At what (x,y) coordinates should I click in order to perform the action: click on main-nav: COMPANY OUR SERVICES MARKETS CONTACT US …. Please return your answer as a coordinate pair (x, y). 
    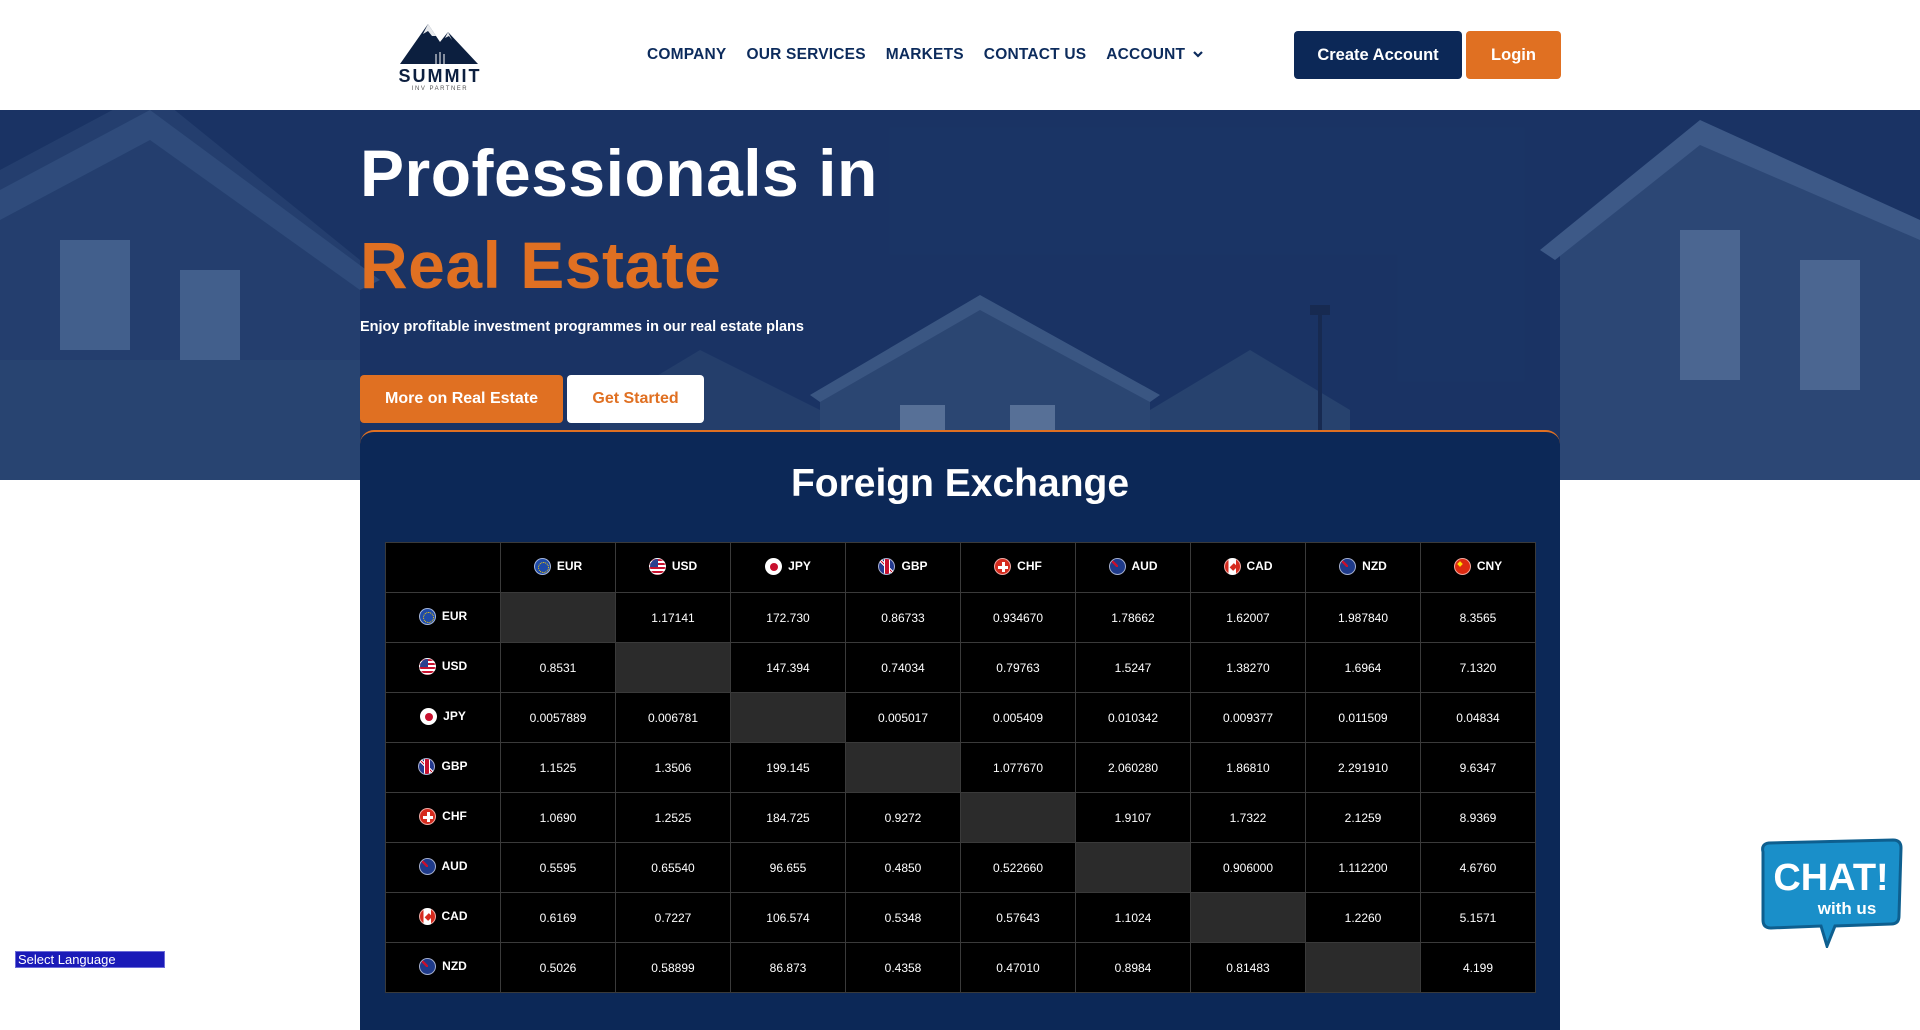
    Looking at the image, I should click on (935, 55).